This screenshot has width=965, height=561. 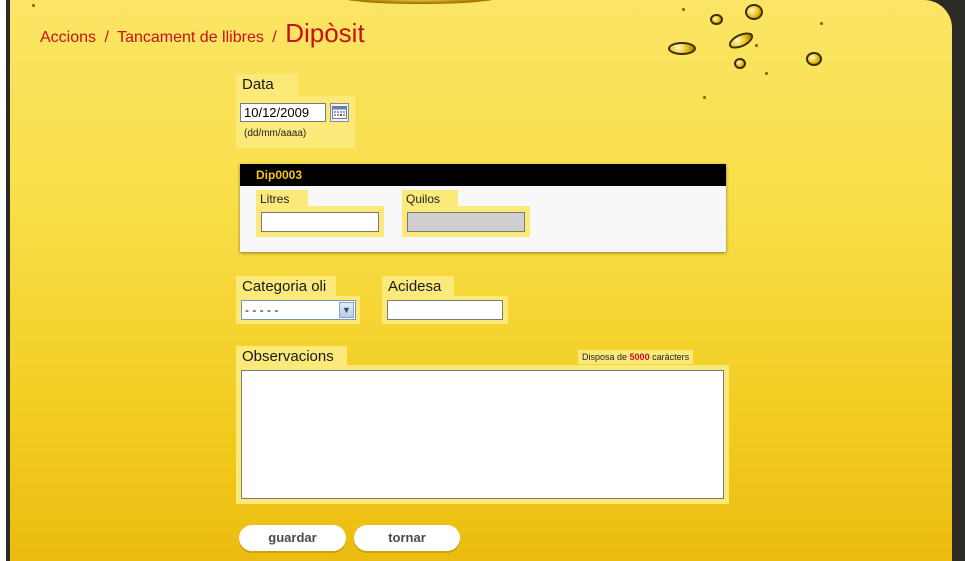 What do you see at coordinates (267, 85) in the screenshot?
I see `date-label: Data` at bounding box center [267, 85].